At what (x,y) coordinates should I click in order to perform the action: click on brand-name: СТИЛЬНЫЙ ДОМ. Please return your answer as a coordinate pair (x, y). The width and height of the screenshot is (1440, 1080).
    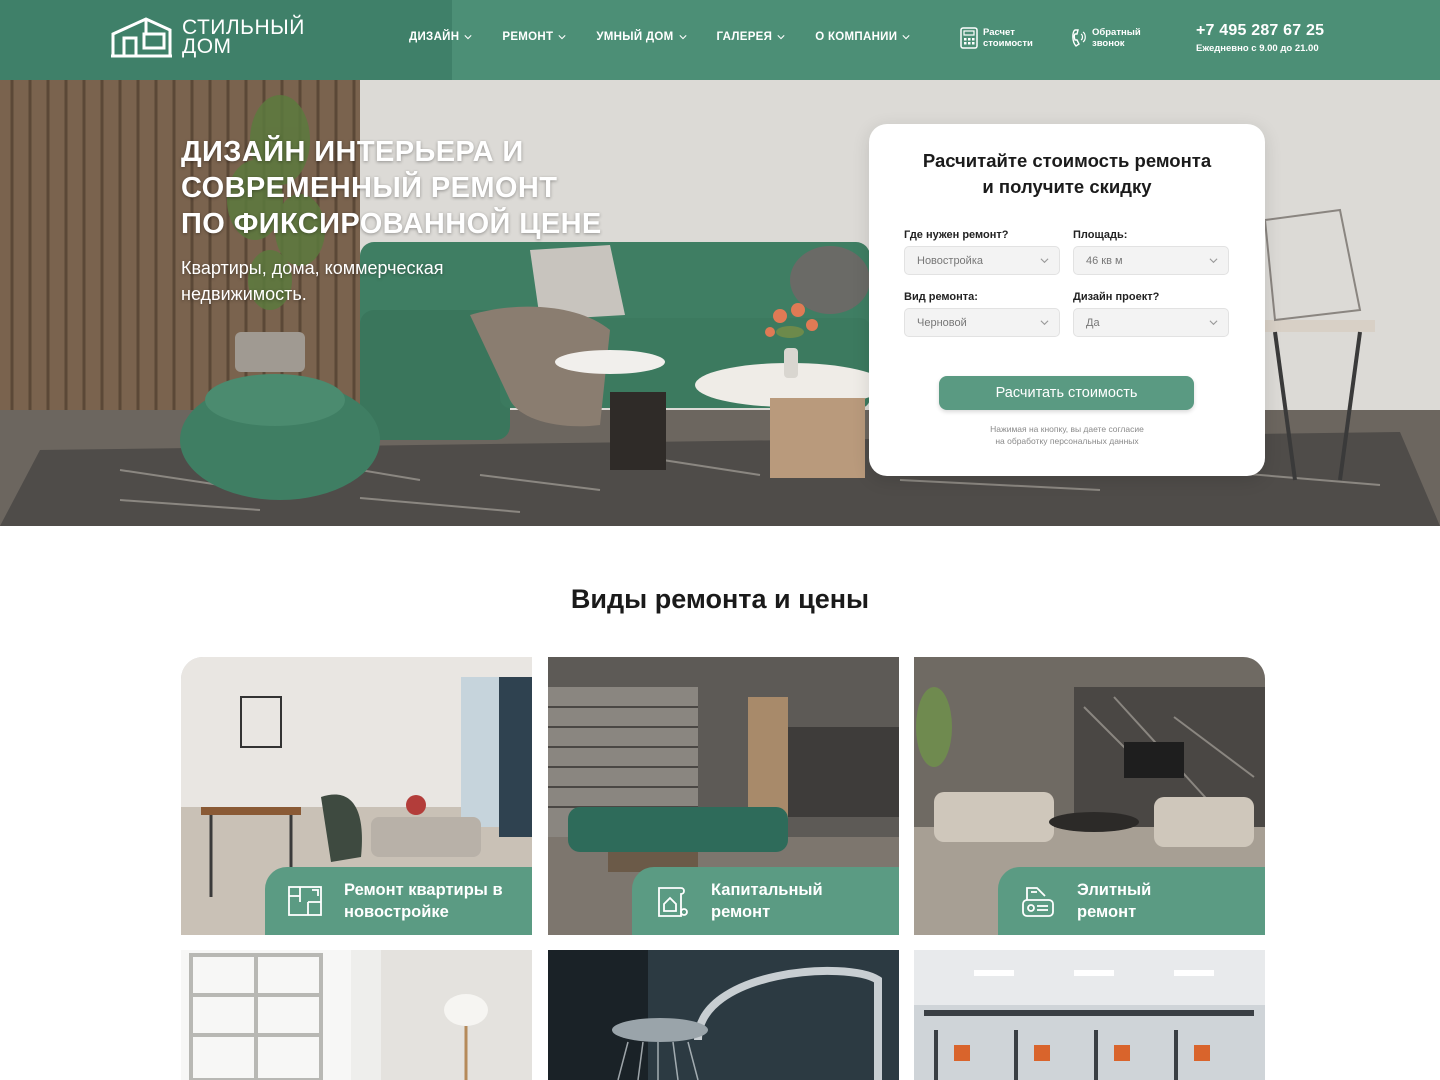
    Looking at the image, I should click on (243, 37).